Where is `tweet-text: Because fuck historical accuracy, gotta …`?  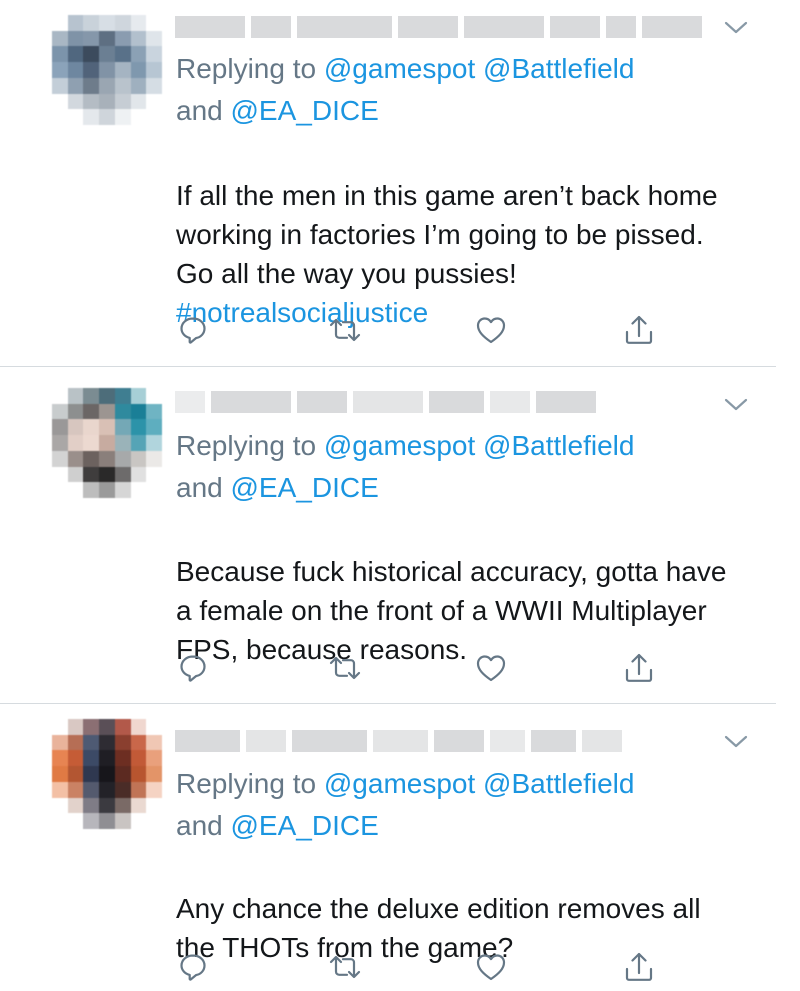
tweet-text: Because fuck historical accuracy, gotta … is located at coordinates (461, 591).